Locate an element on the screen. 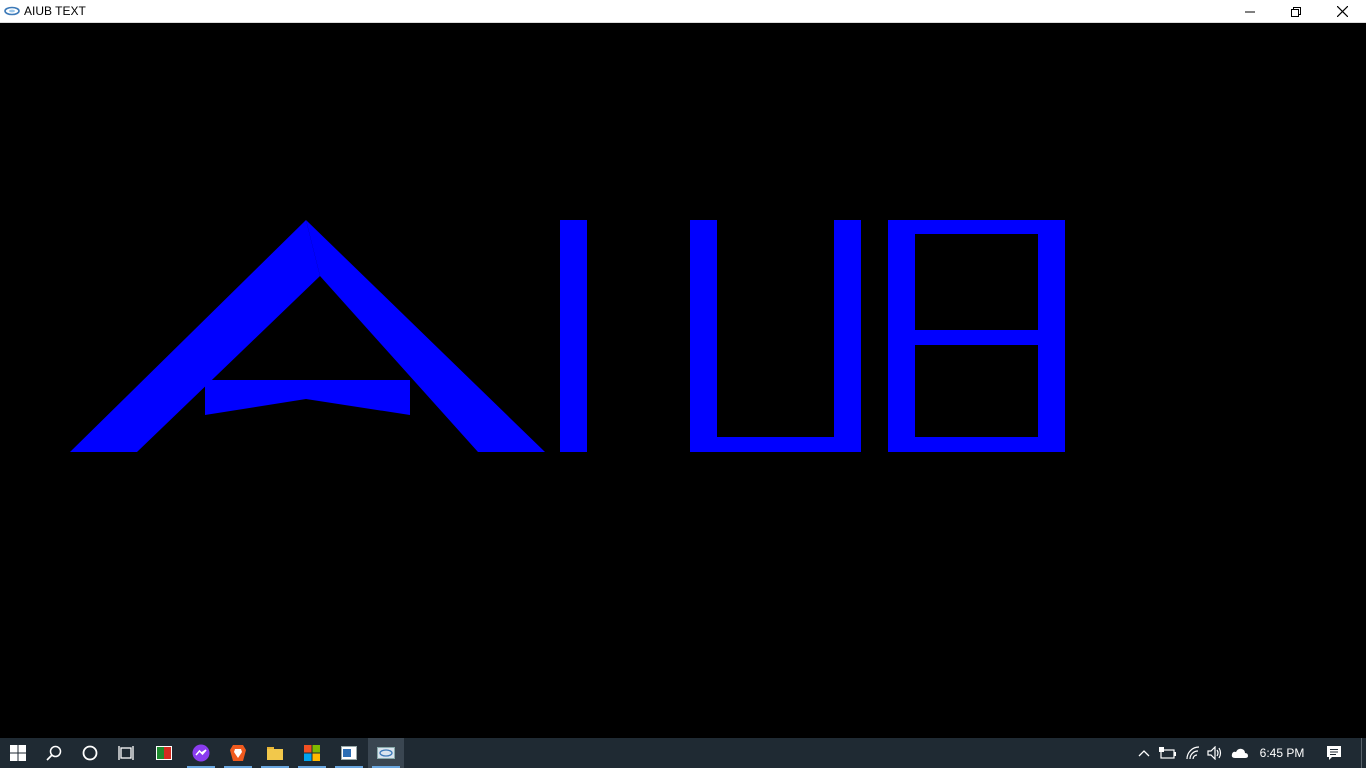 The image size is (1366, 768). onedrive-icon is located at coordinates (1239, 753).